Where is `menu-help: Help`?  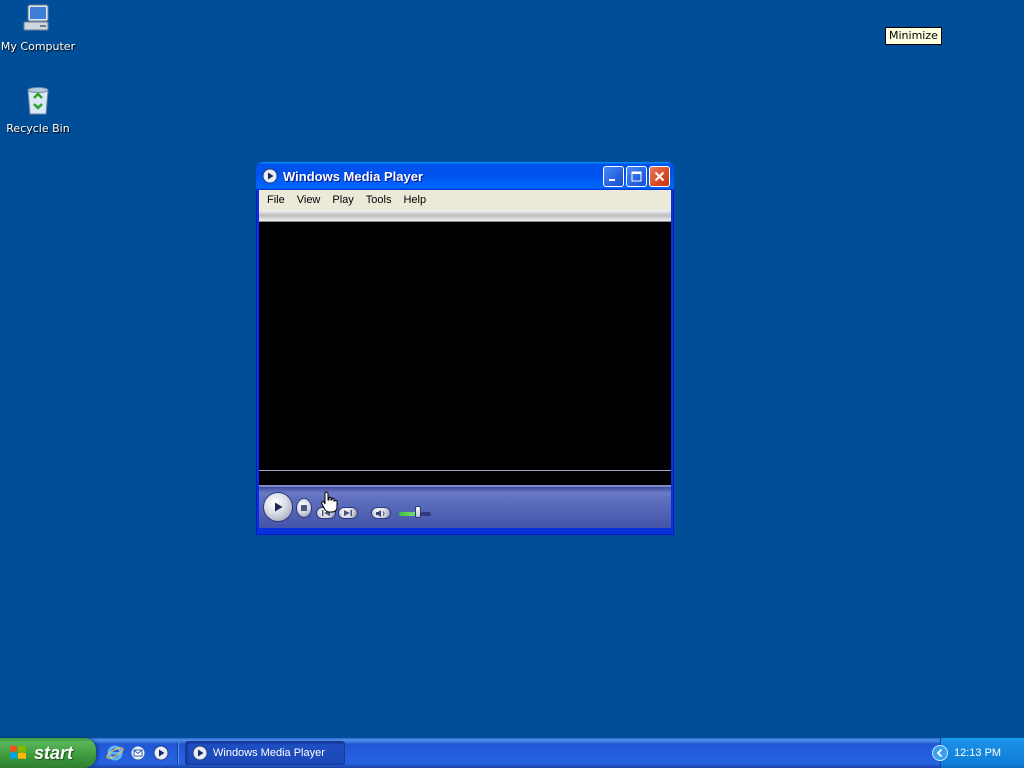
menu-help: Help is located at coordinates (414, 200).